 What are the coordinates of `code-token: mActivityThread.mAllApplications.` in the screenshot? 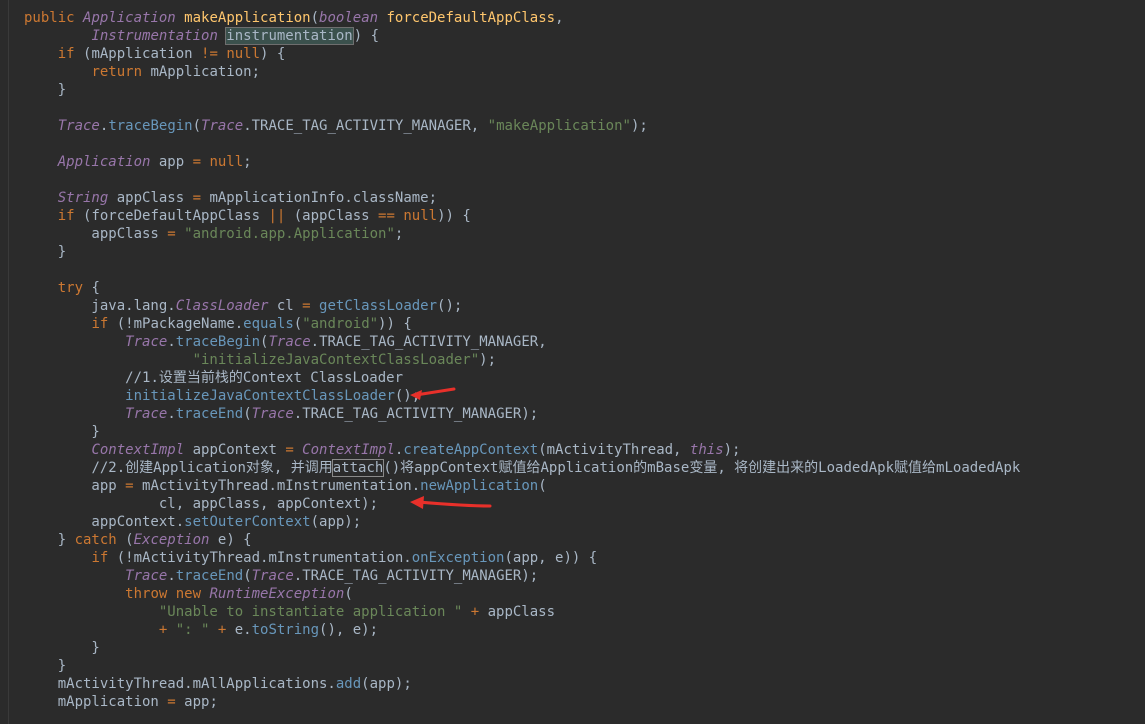 It's located at (180, 684).